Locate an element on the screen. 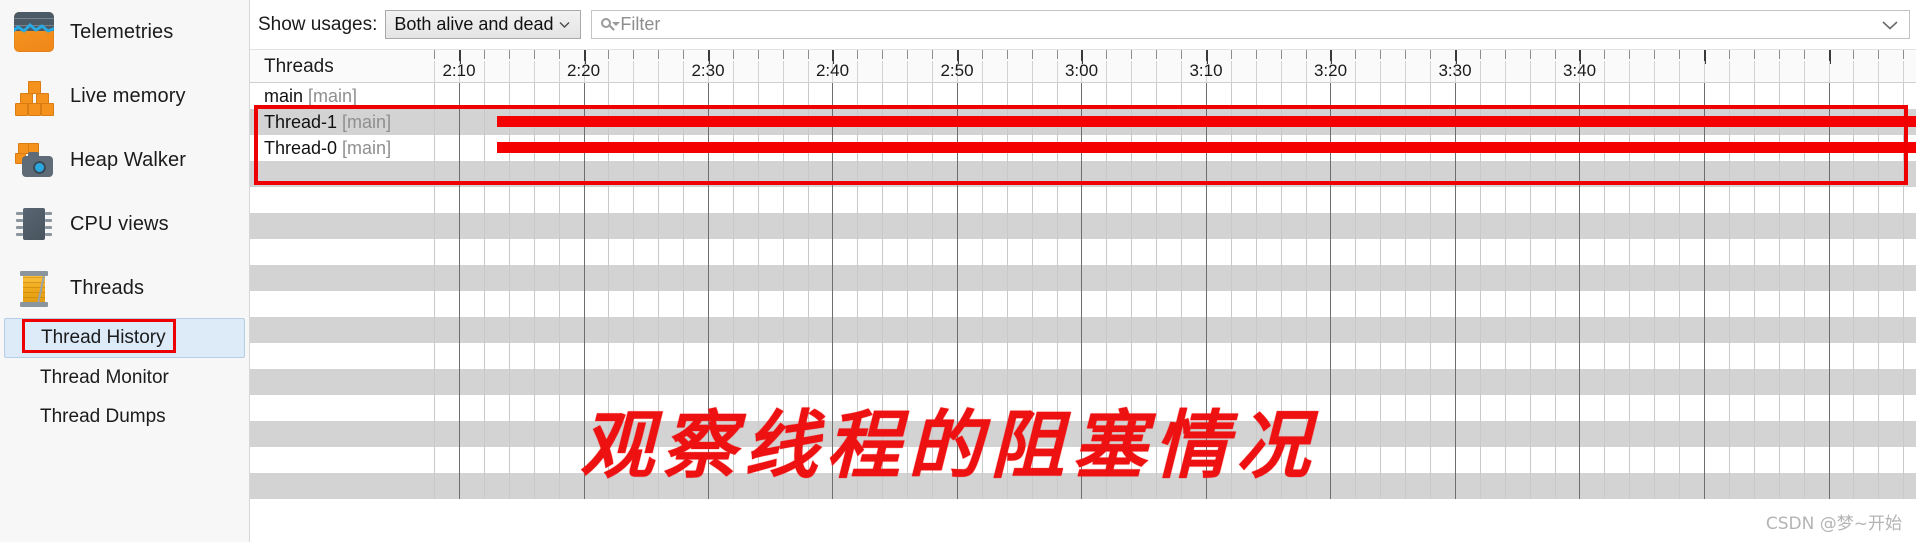  chevron-down-icon is located at coordinates (1890, 25).